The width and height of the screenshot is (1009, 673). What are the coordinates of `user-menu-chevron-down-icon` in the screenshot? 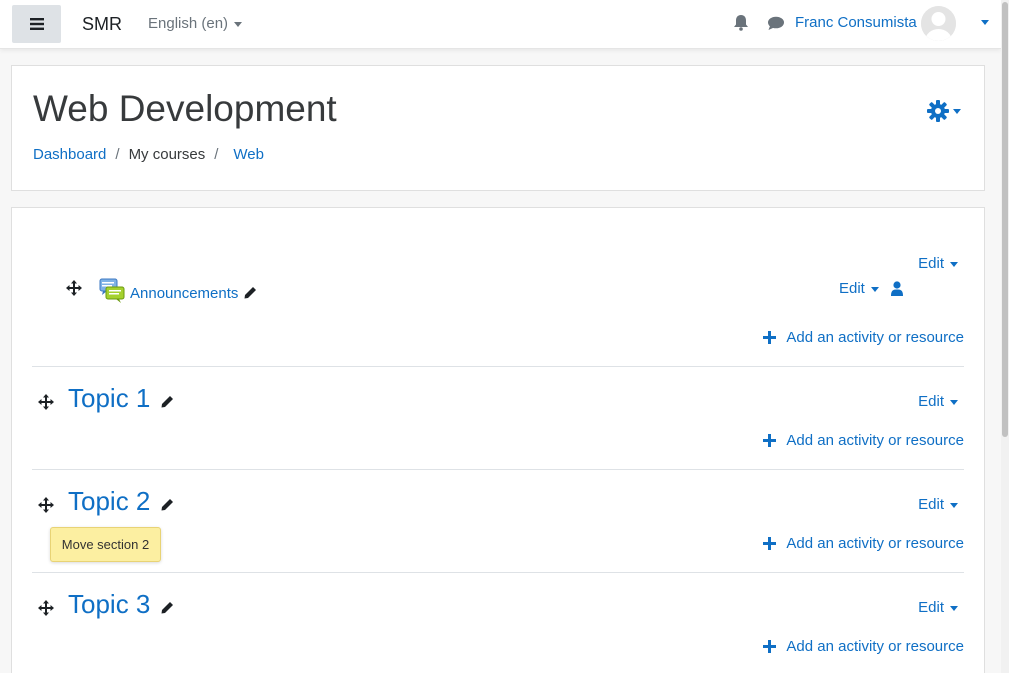 It's located at (985, 22).